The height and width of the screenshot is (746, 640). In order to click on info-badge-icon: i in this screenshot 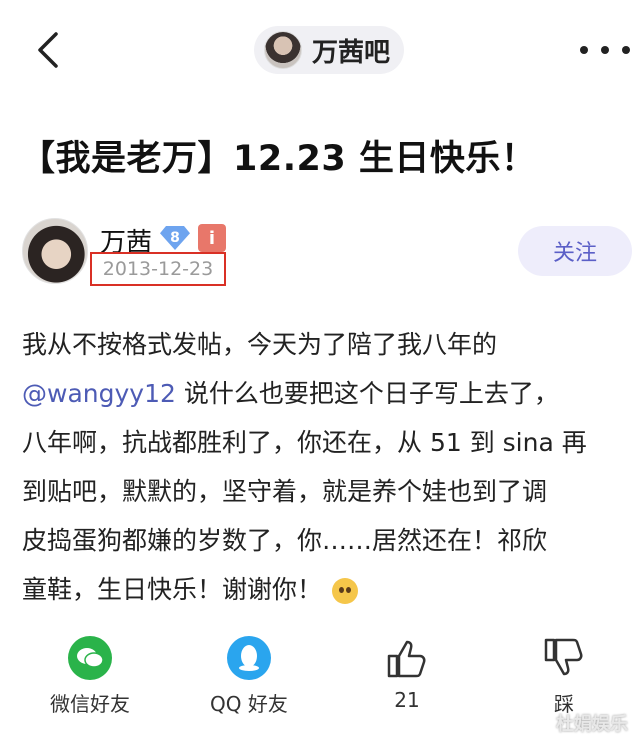, I will do `click(212, 238)`.